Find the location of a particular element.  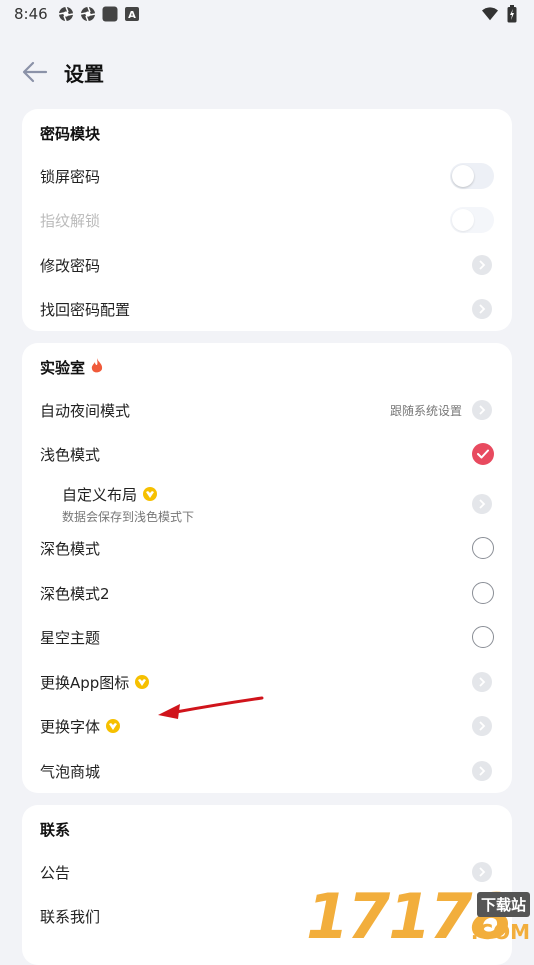

row-auto-night-mode: 自动夜间模式 跟随系统设置 is located at coordinates (267, 410).